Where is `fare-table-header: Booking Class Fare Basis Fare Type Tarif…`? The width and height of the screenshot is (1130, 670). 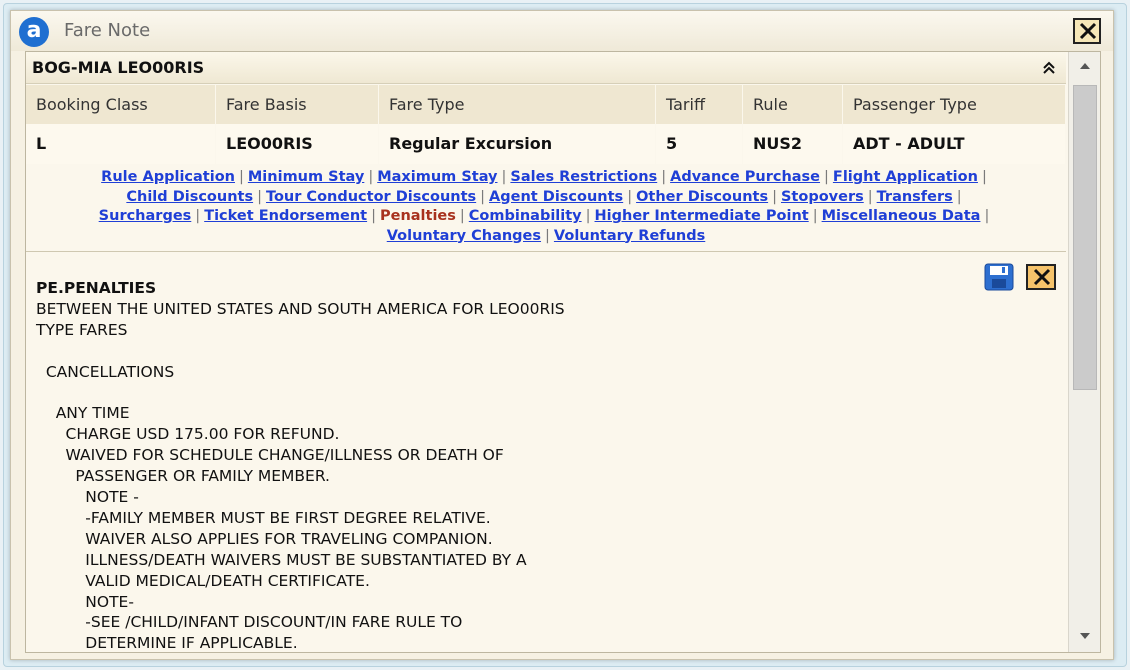
fare-table-header: Booking Class Fare Basis Fare Type Tarif… is located at coordinates (546, 104).